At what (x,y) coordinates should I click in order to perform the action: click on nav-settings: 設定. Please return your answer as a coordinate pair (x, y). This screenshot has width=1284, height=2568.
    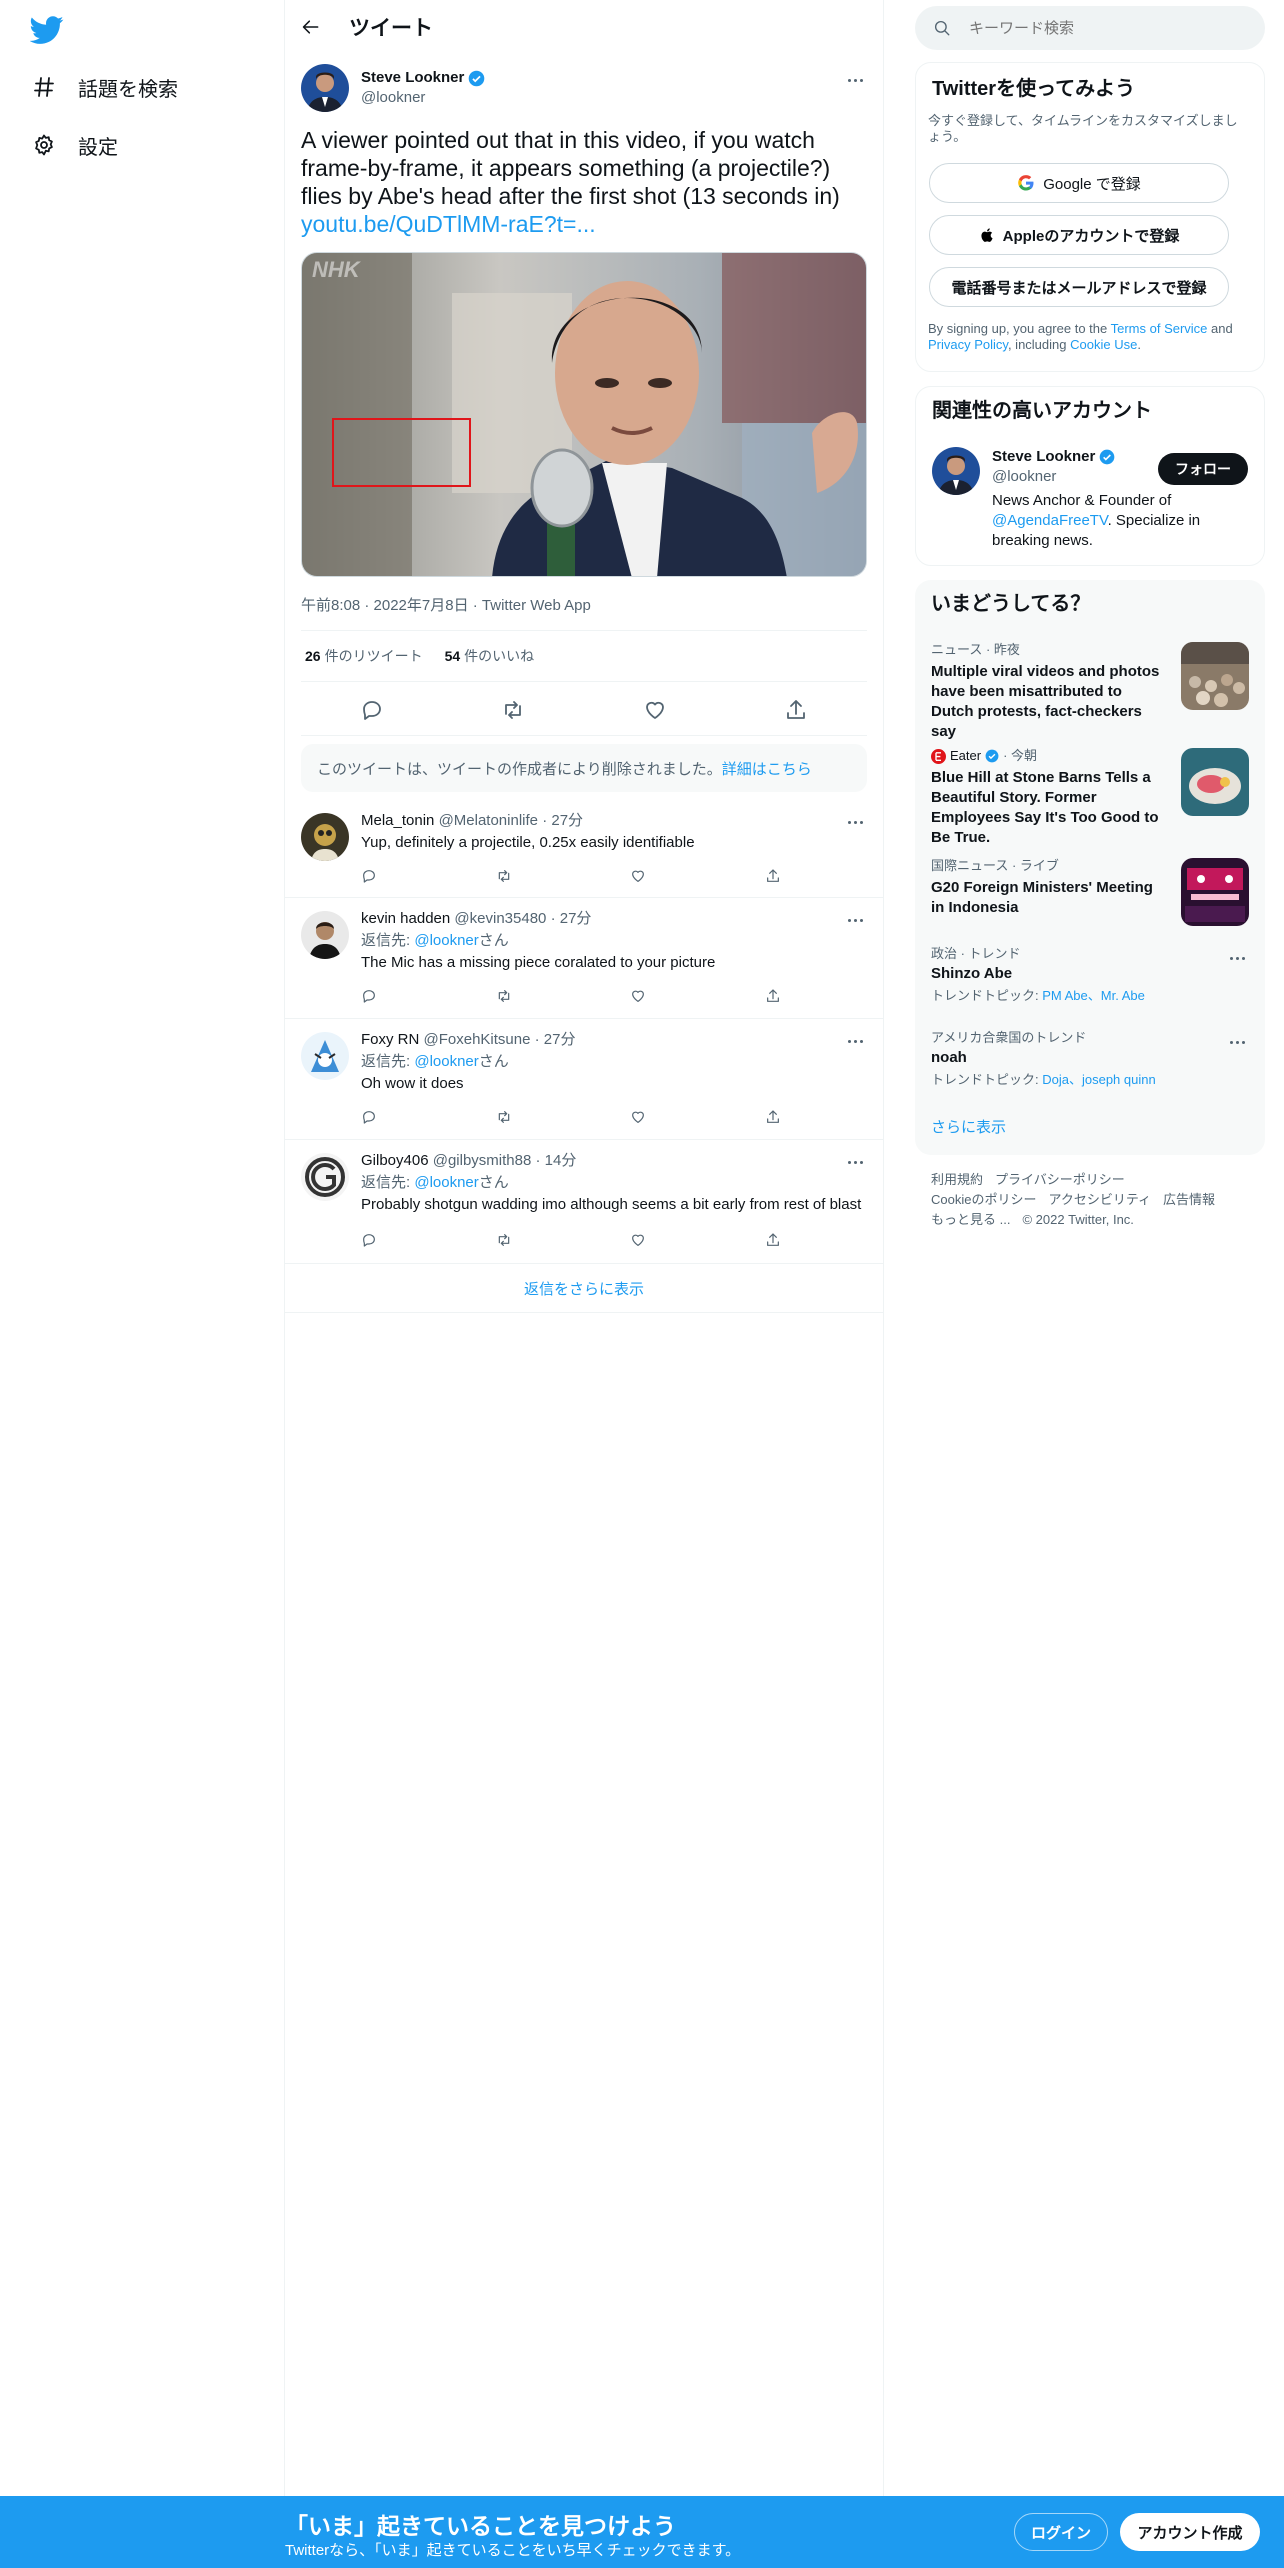
    Looking at the image, I should click on (75, 145).